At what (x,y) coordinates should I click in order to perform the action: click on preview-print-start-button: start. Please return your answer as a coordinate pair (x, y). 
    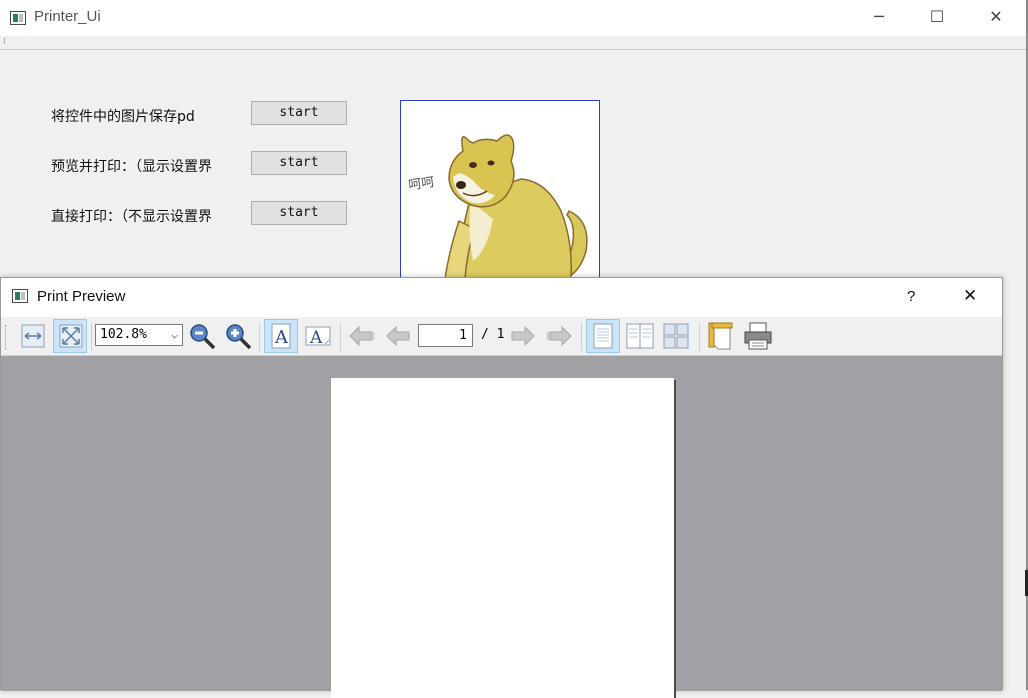
    Looking at the image, I should click on (299, 163).